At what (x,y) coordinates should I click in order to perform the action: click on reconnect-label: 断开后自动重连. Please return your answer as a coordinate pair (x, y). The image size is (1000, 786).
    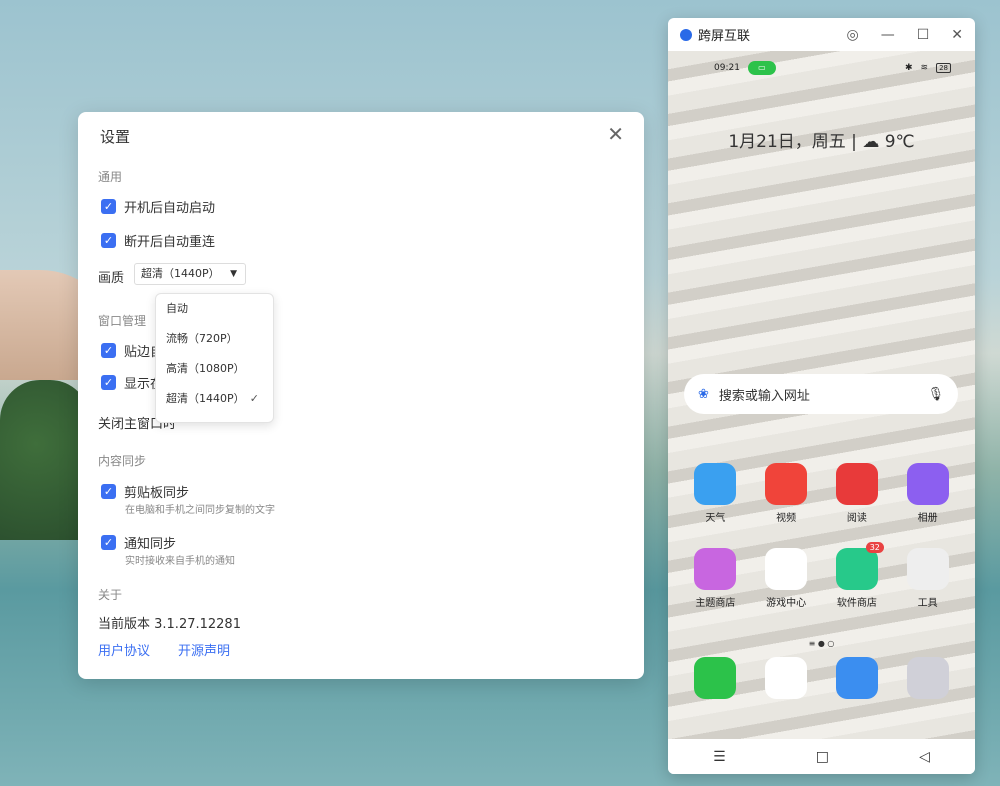
    Looking at the image, I should click on (170, 242).